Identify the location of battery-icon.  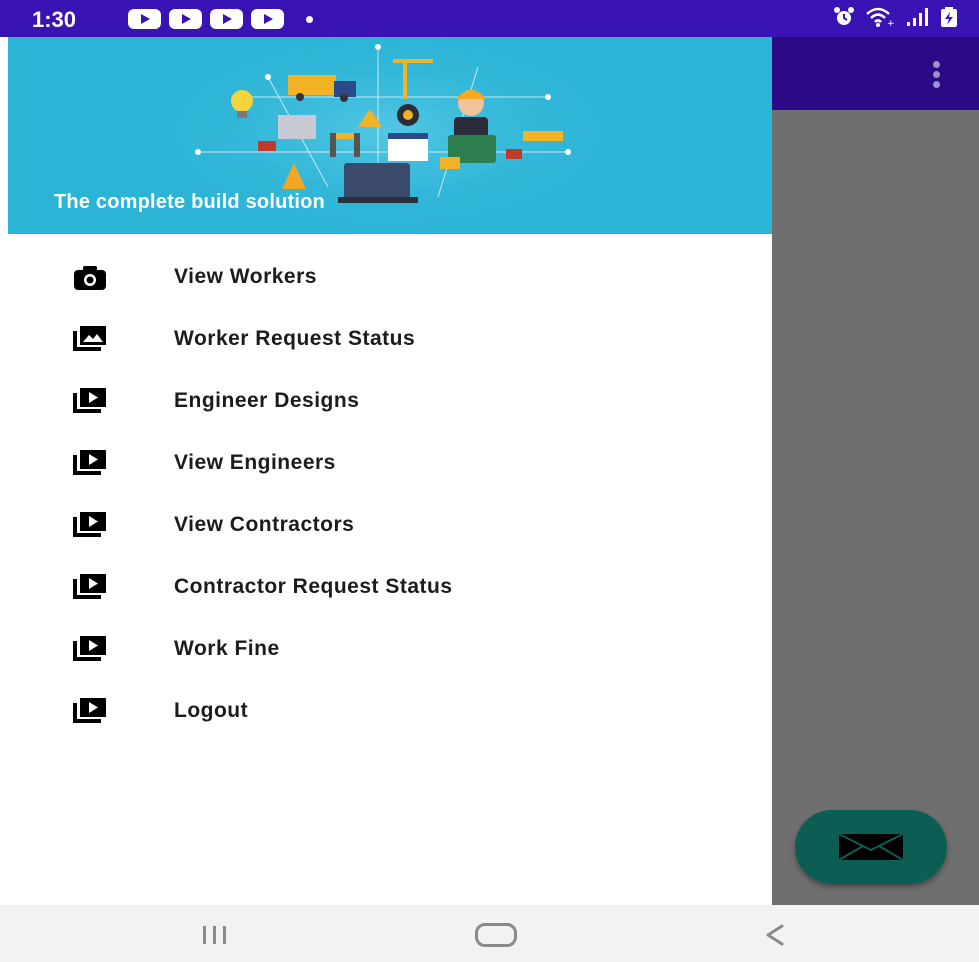
(949, 17).